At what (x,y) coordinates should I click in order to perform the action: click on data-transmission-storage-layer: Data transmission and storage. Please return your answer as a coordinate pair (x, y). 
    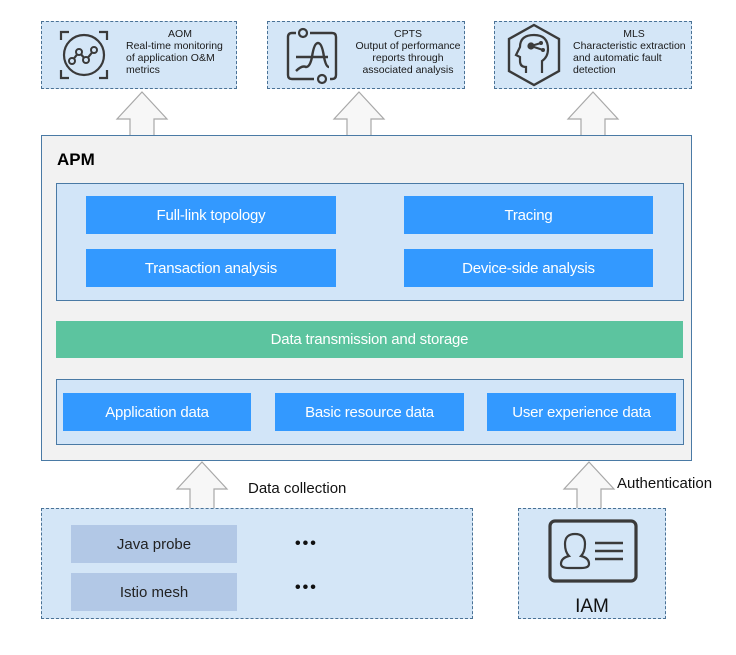
    Looking at the image, I should click on (369, 339).